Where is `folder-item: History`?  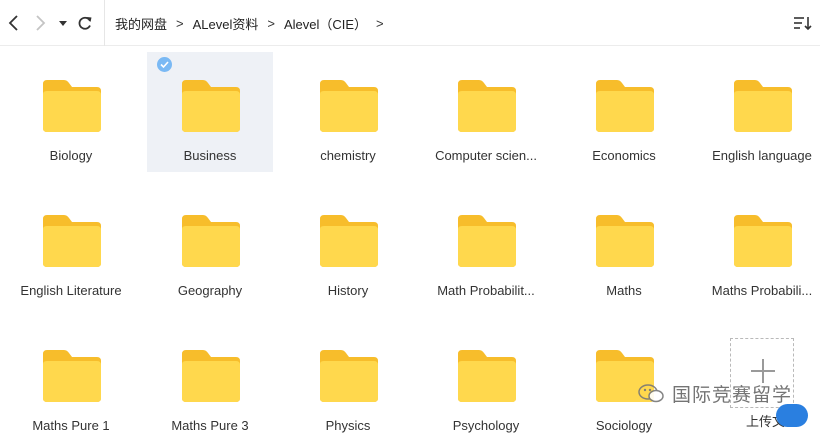 folder-item: History is located at coordinates (348, 247).